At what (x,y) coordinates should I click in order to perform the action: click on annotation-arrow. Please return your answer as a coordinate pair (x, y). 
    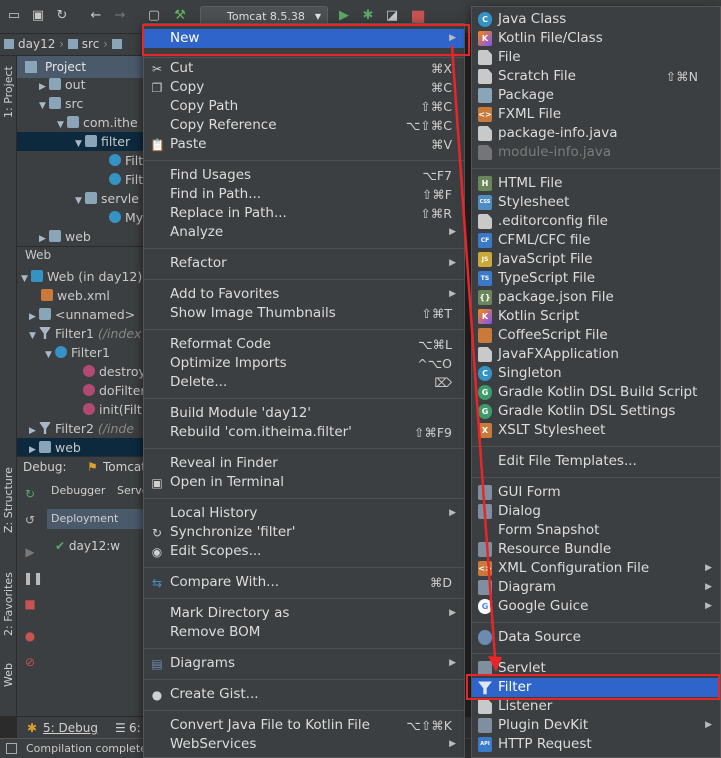
    Looking at the image, I should click on (476, 358).